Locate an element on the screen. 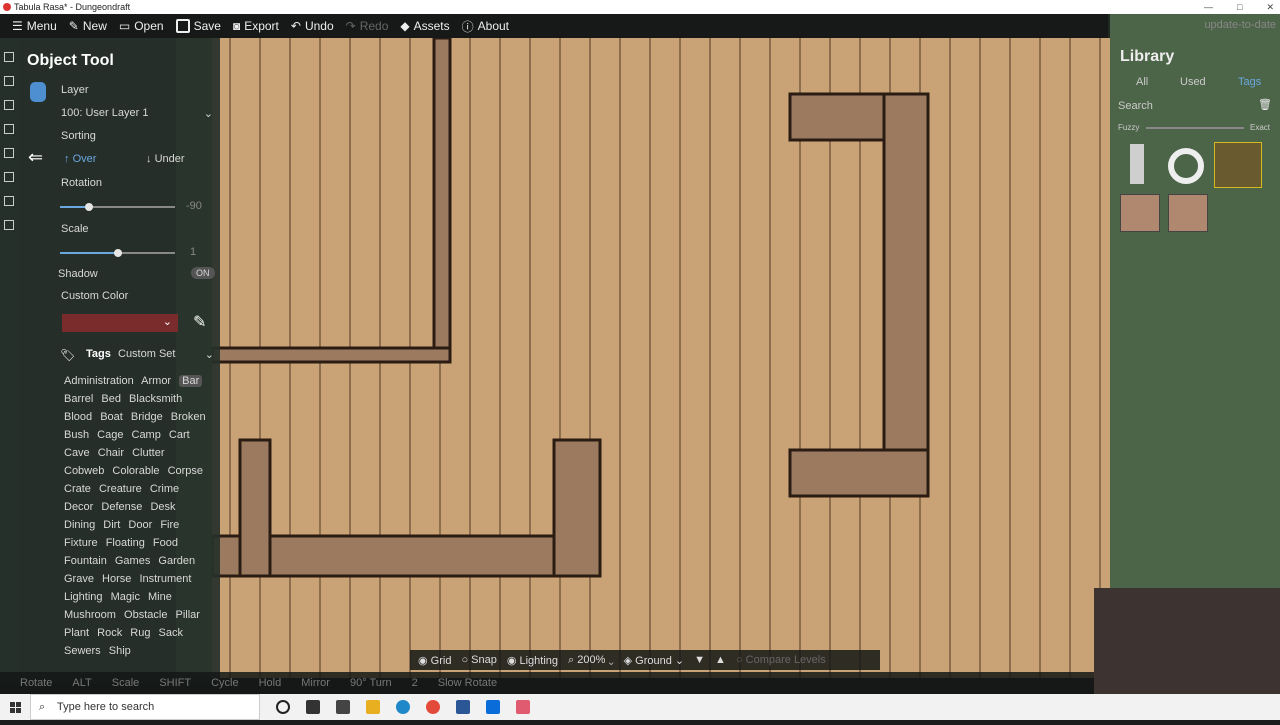  custom-color-picker: ⌄ is located at coordinates (120, 323).